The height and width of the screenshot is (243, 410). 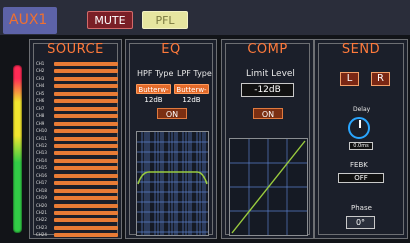 I want to click on lpf-type-button: Butterw-12dB, so click(x=191, y=94).